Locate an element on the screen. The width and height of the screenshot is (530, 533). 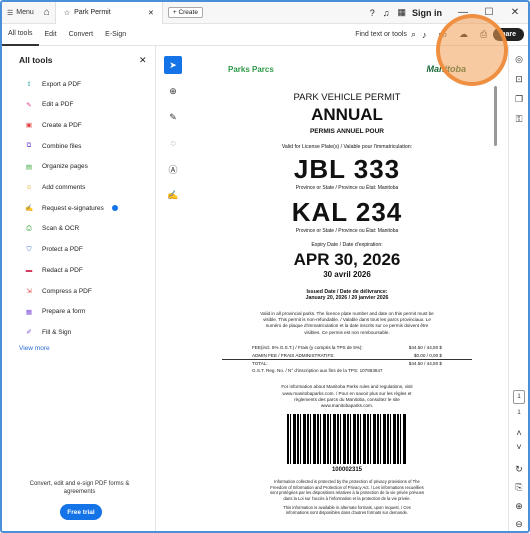
compress-pdf-icon: ⇲ is located at coordinates (29, 291).